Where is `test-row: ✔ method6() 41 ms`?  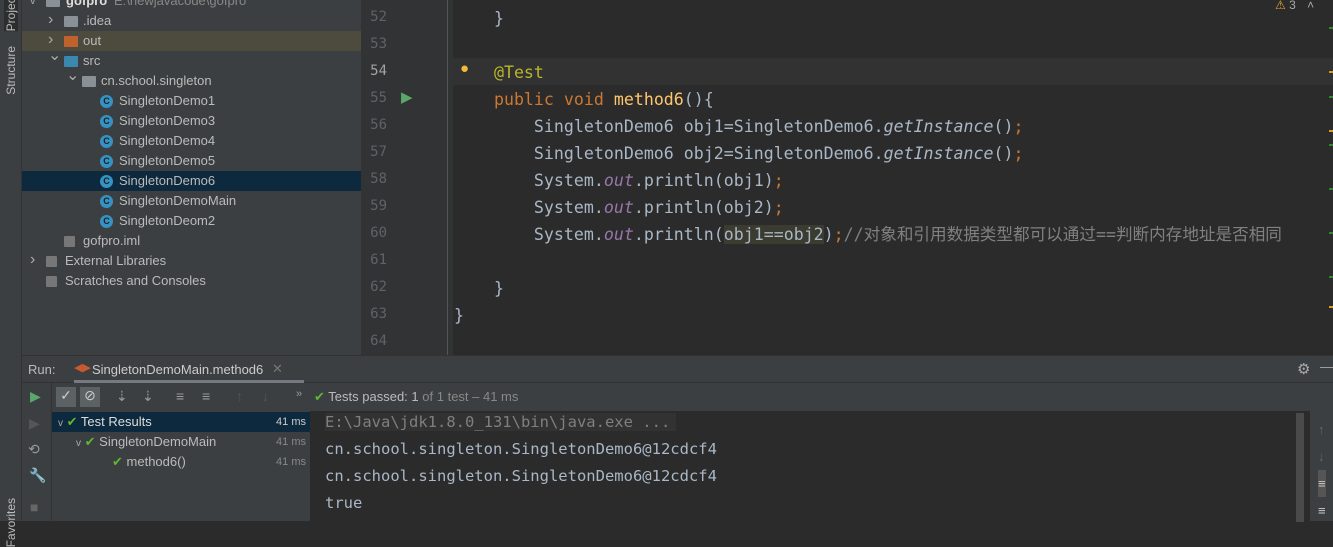
test-row: ✔ method6() 41 ms is located at coordinates (181, 462).